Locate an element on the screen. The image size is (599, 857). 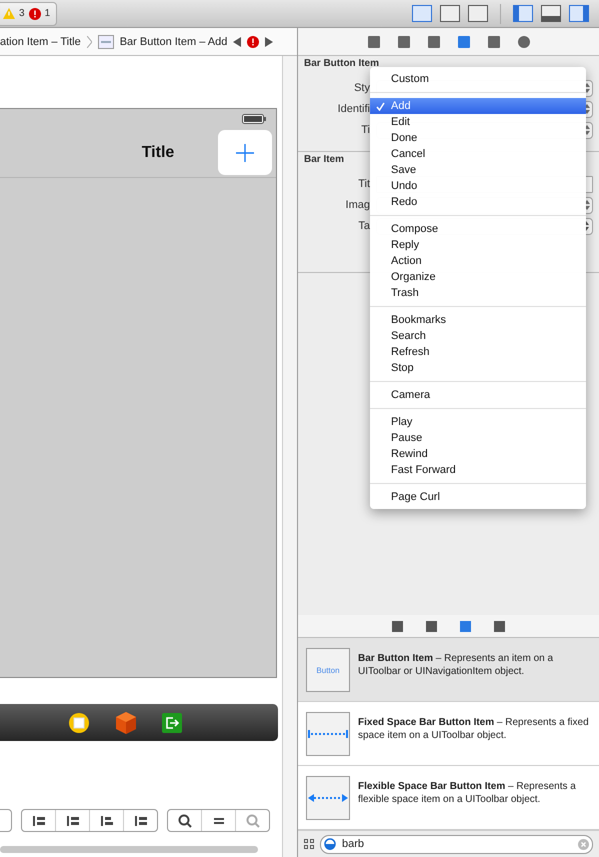
library-item: Button Bar Button Item – Represents an item on a UIToolbar or UINavigationItem object. is located at coordinates (448, 670).